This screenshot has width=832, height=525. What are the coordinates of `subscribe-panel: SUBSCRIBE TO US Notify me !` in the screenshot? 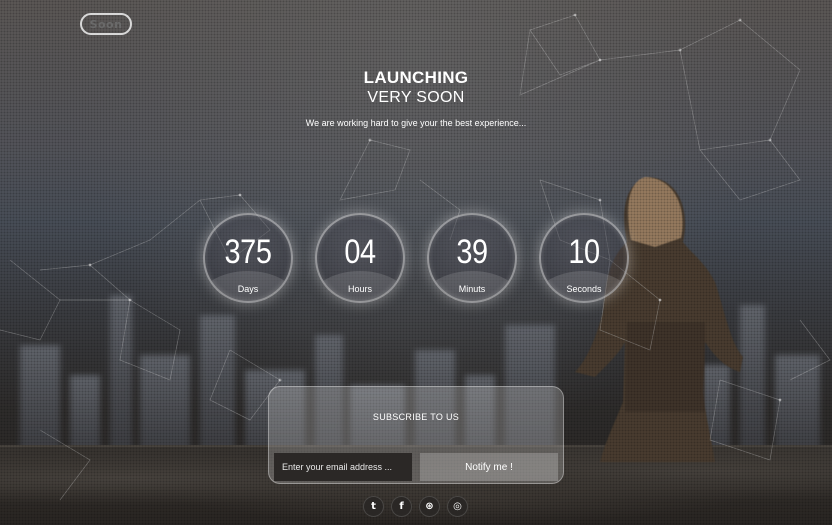 It's located at (416, 435).